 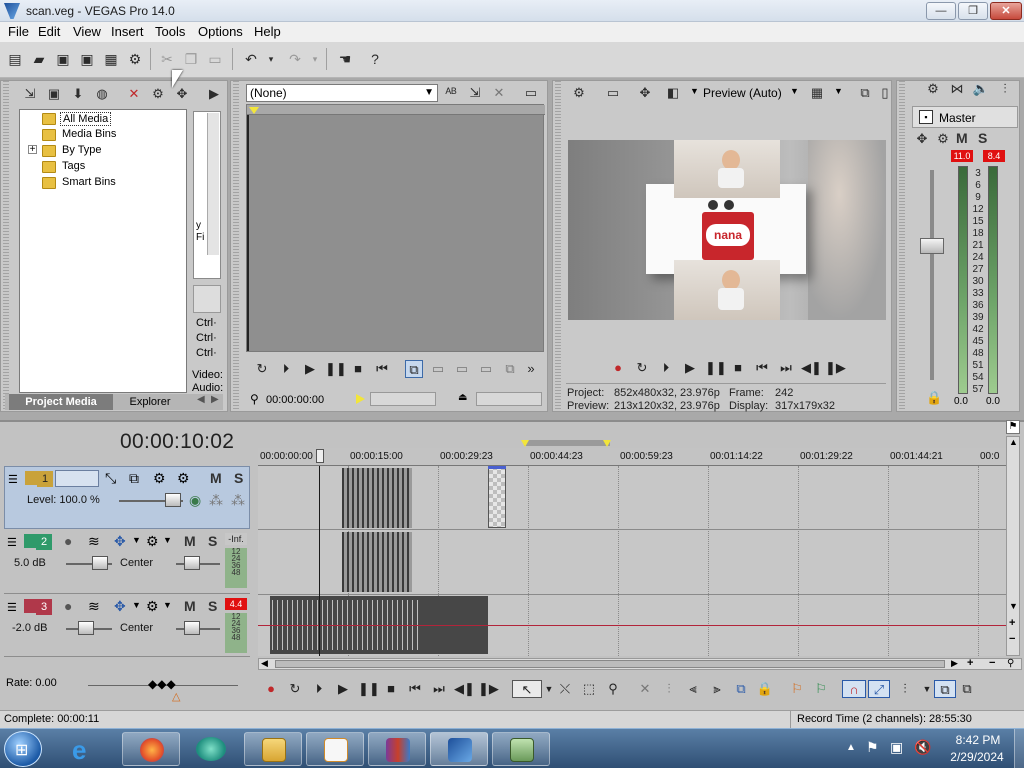 What do you see at coordinates (87, 31) in the screenshot?
I see `menu-view: View` at bounding box center [87, 31].